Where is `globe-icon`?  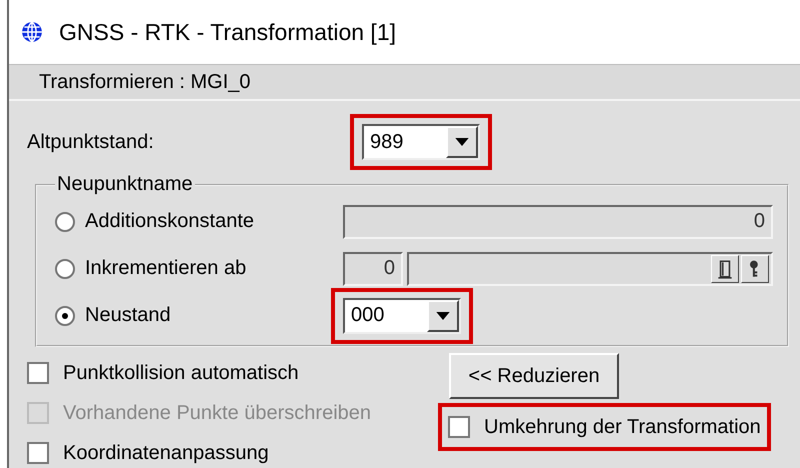 globe-icon is located at coordinates (32, 32).